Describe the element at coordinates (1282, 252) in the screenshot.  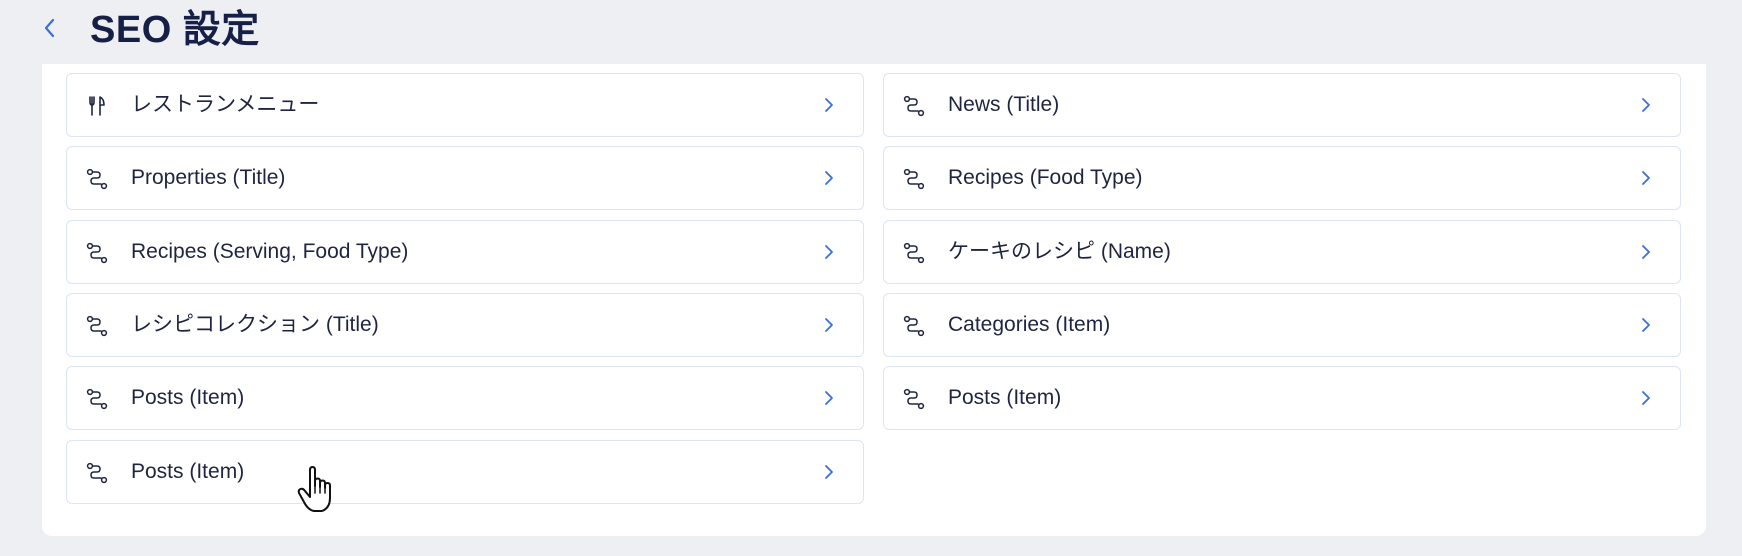
I see `seo-item-cake-recipes: ケーキのレシピ (Name)` at that location.